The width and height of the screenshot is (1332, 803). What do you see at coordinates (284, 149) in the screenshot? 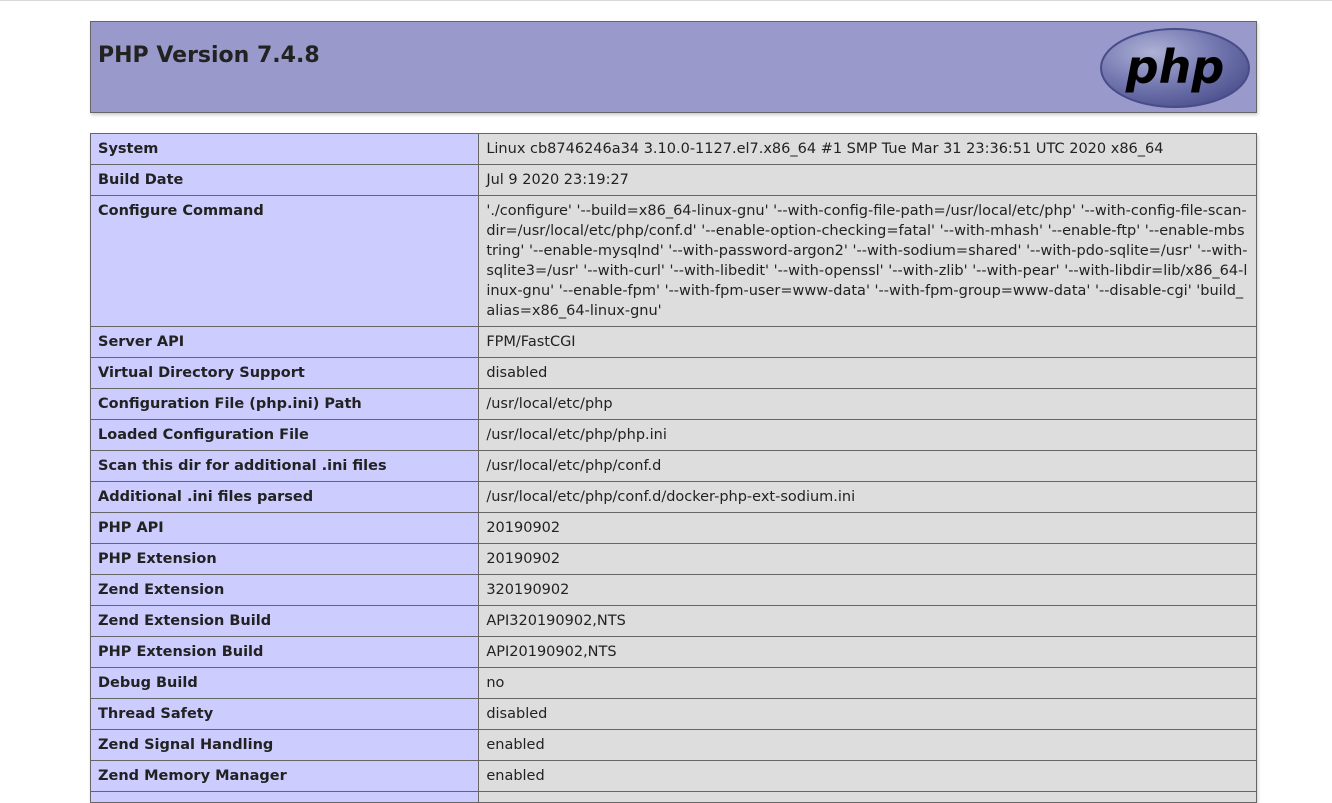
I see `row-label: System` at bounding box center [284, 149].